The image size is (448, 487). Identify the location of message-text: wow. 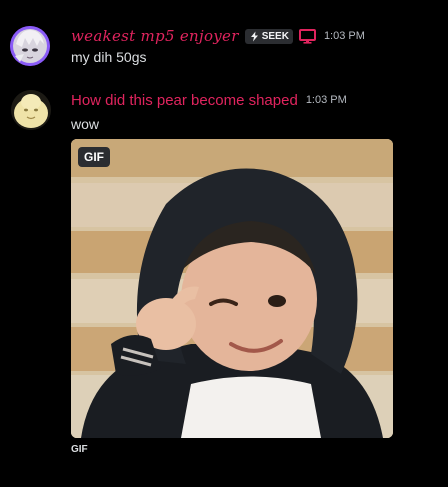
(85, 124).